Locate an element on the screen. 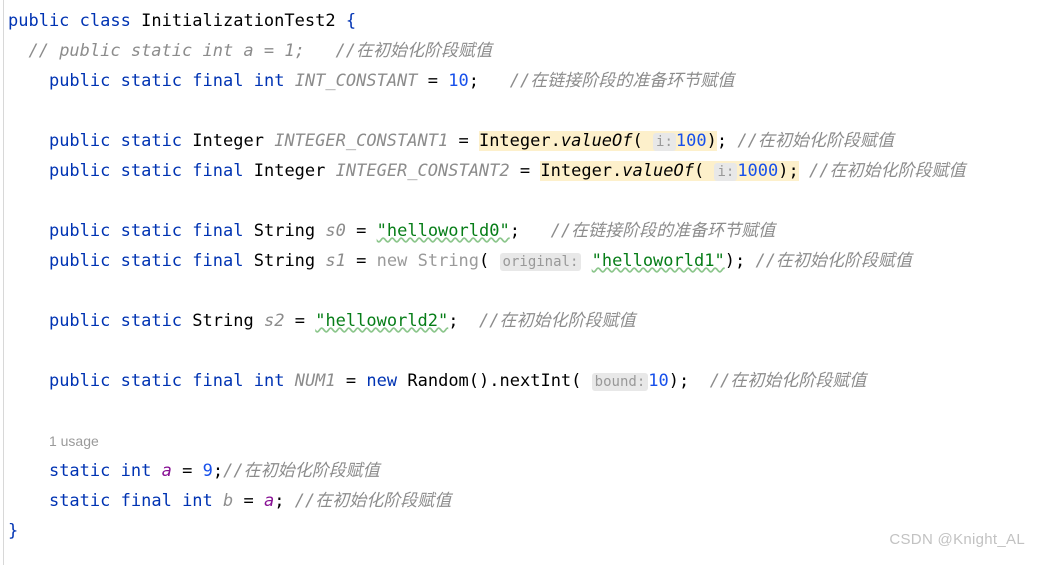  field-integer-constant1: INTEGER_CONSTANT1 is located at coordinates (361, 141).